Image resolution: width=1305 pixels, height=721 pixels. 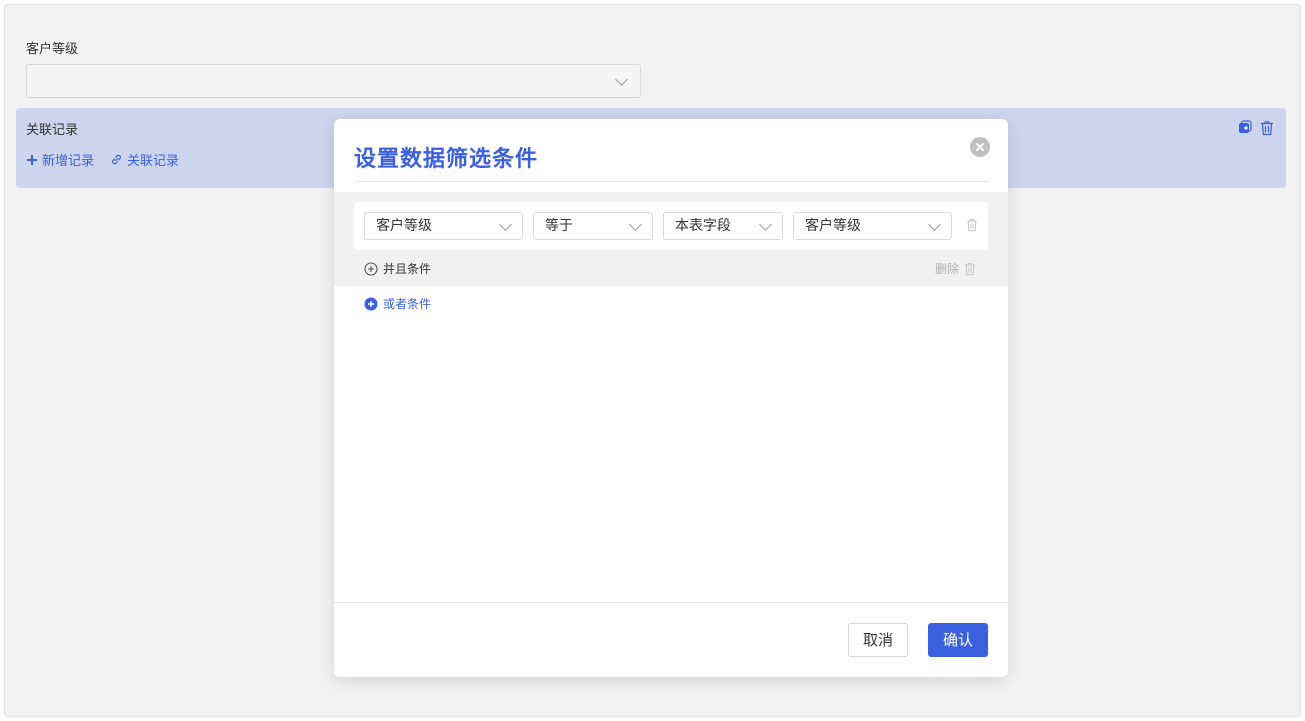 I want to click on delete-group-button: 删除, so click(x=955, y=268).